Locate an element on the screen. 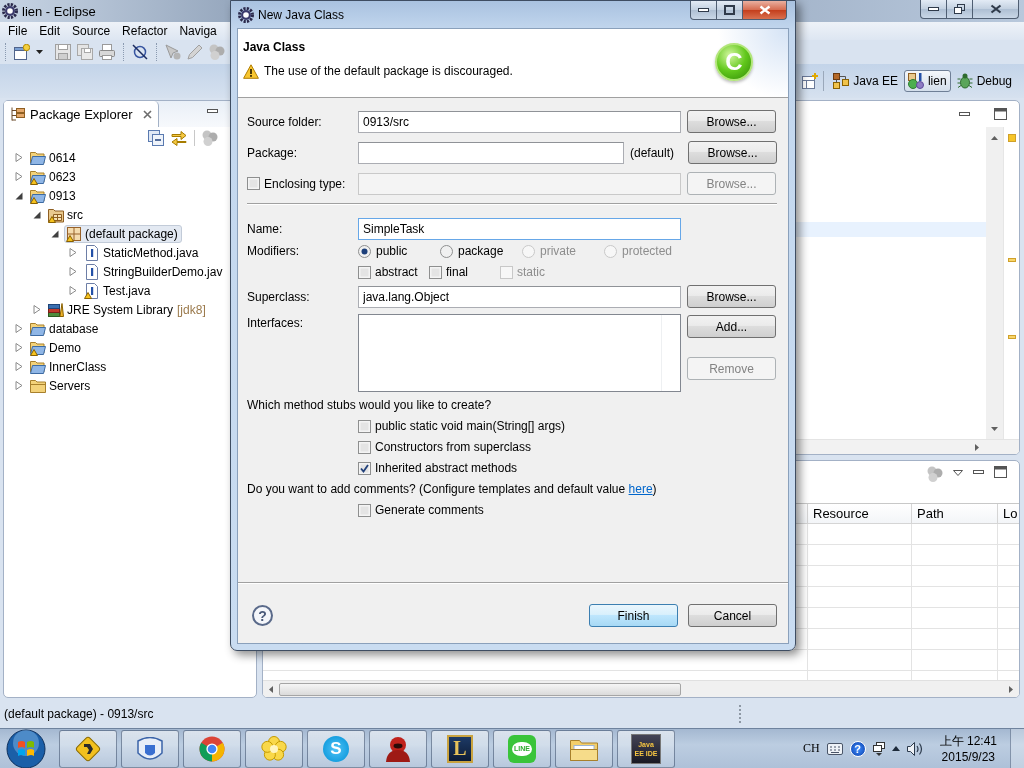  menu-item: Edit is located at coordinates (50, 31).